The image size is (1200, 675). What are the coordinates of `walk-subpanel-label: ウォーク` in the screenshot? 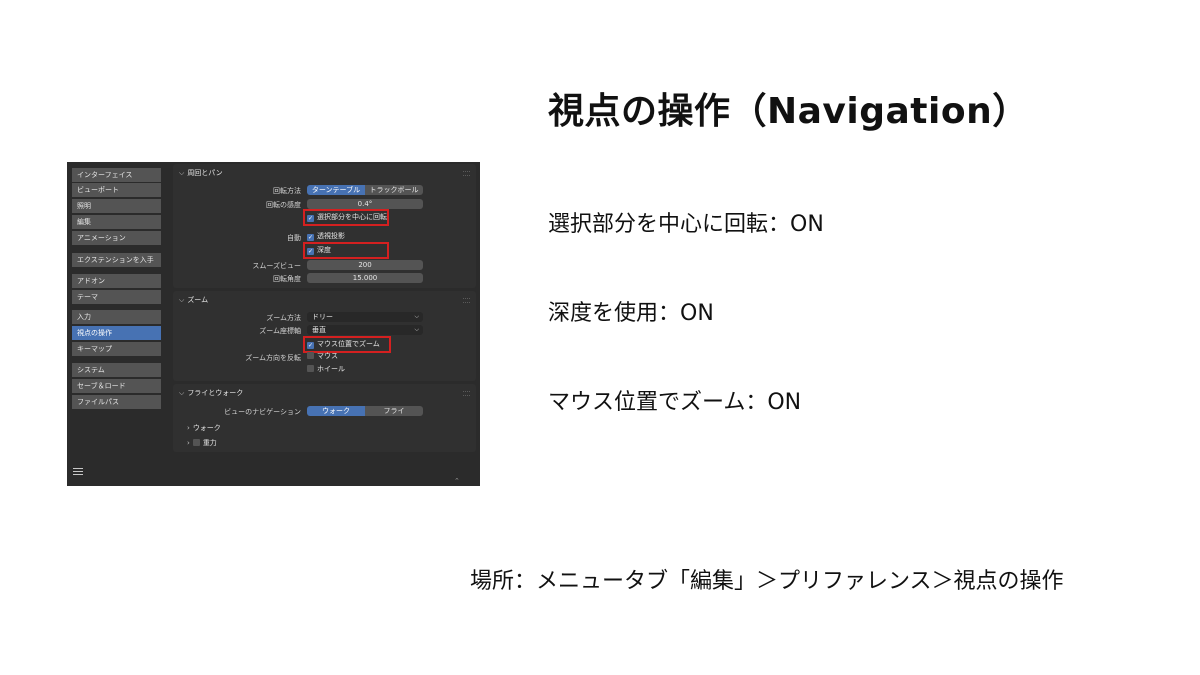 It's located at (206, 428).